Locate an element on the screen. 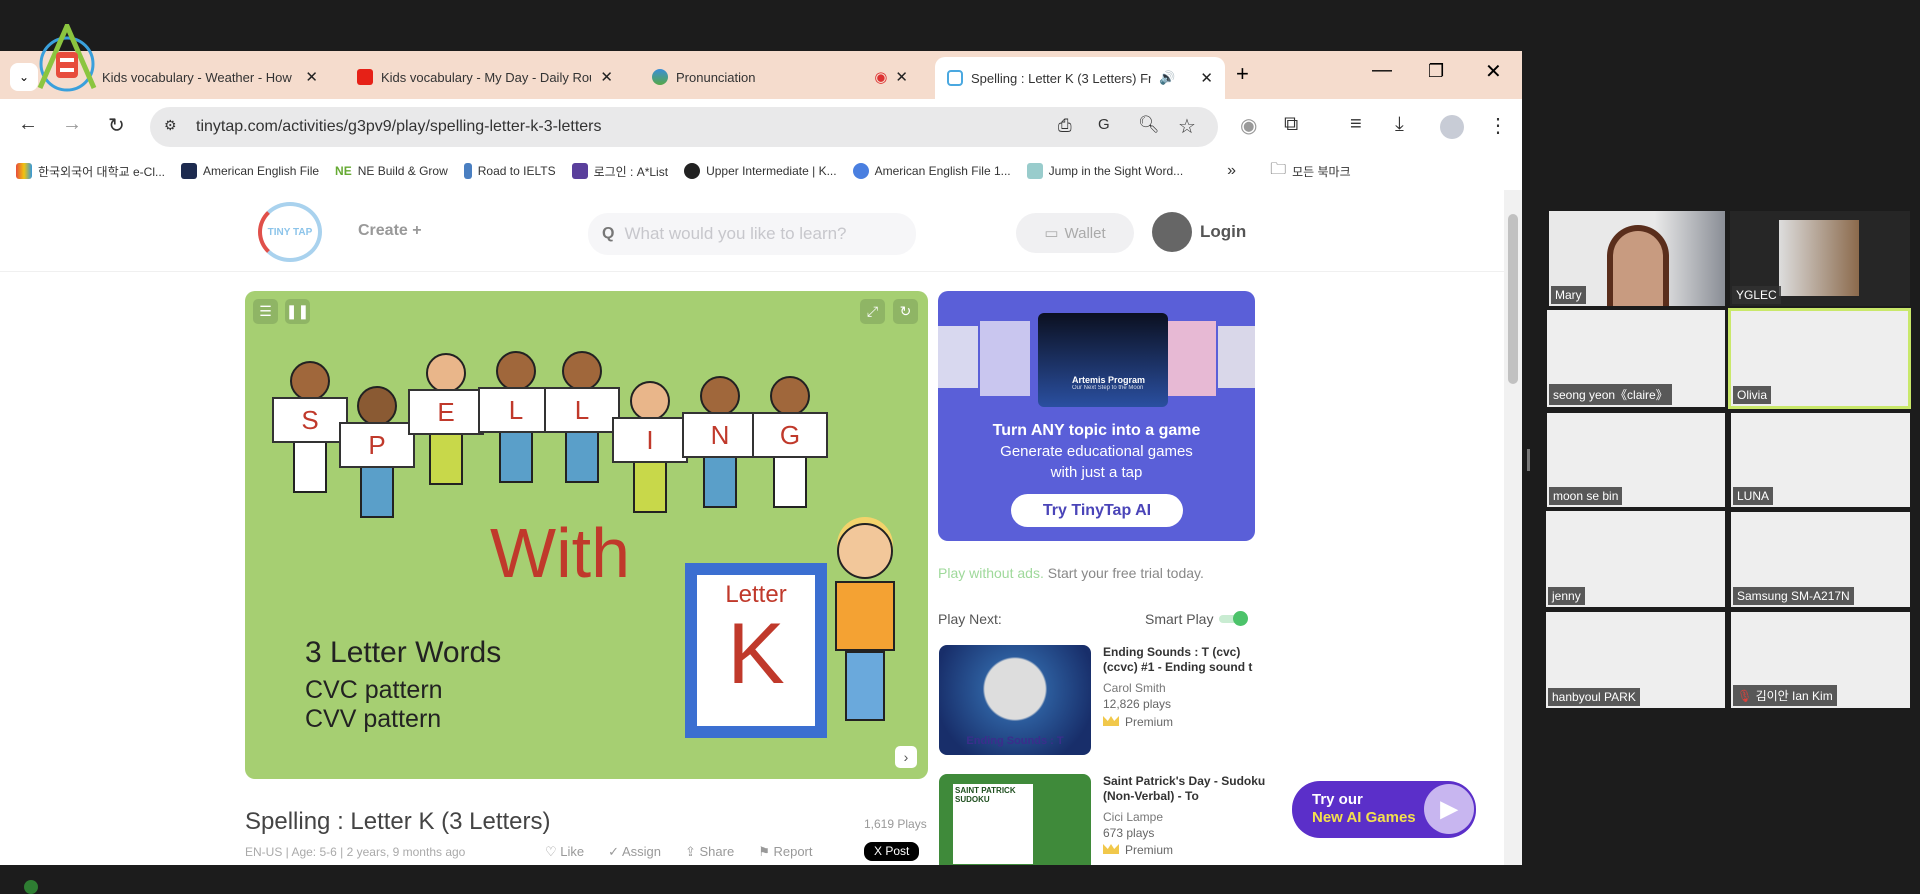  forward-icon: → is located at coordinates (72, 124).